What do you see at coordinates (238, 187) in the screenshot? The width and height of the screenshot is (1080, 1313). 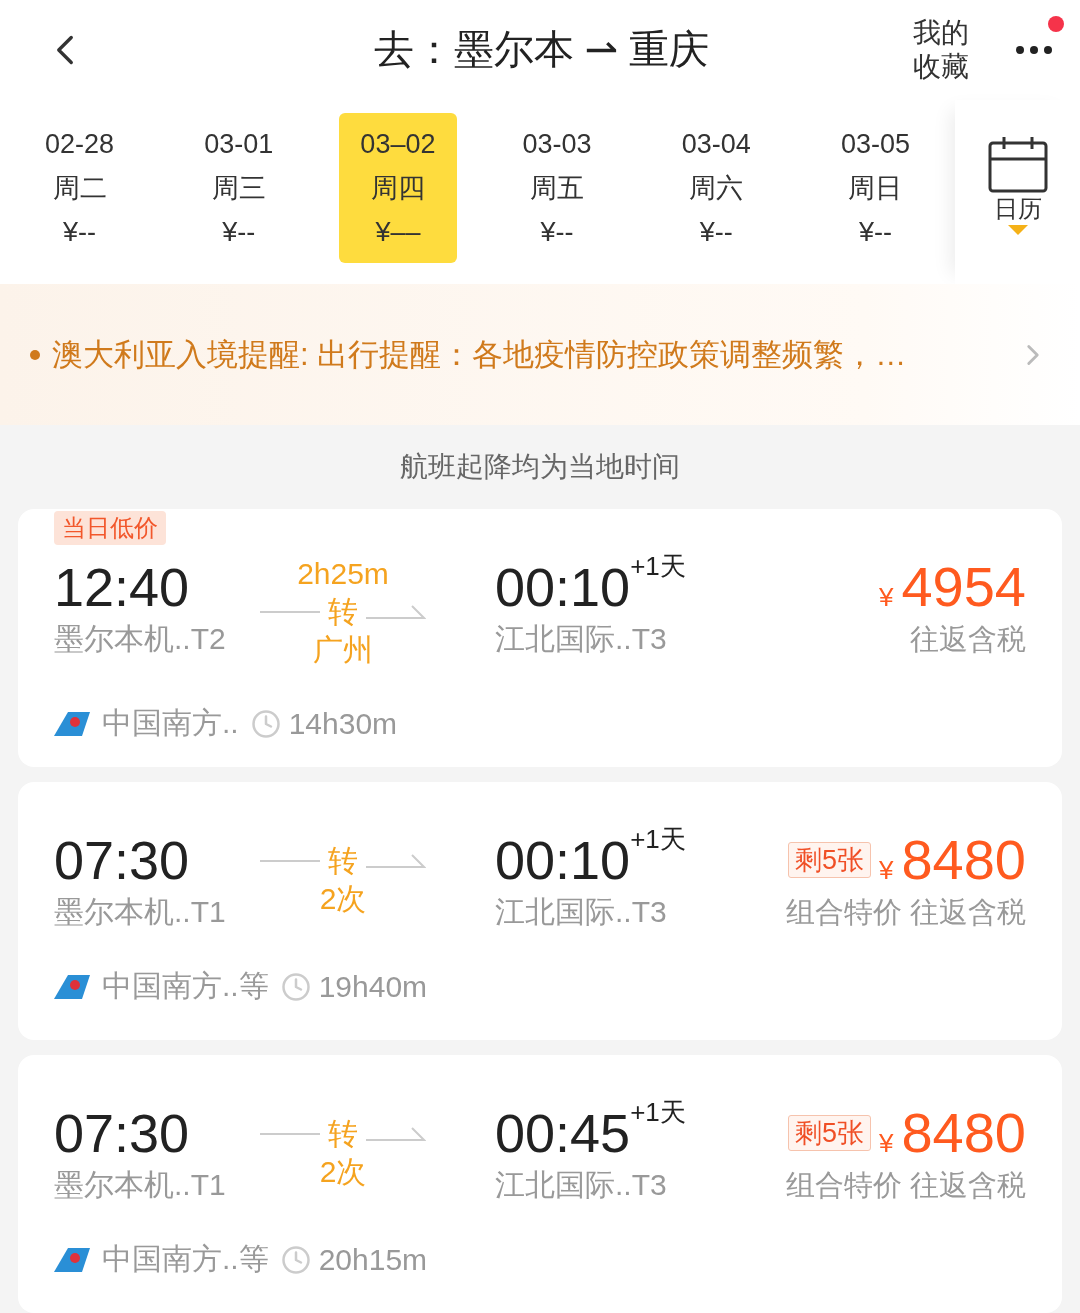 I see `date-tab: 03-01 周三 ¥--` at bounding box center [238, 187].